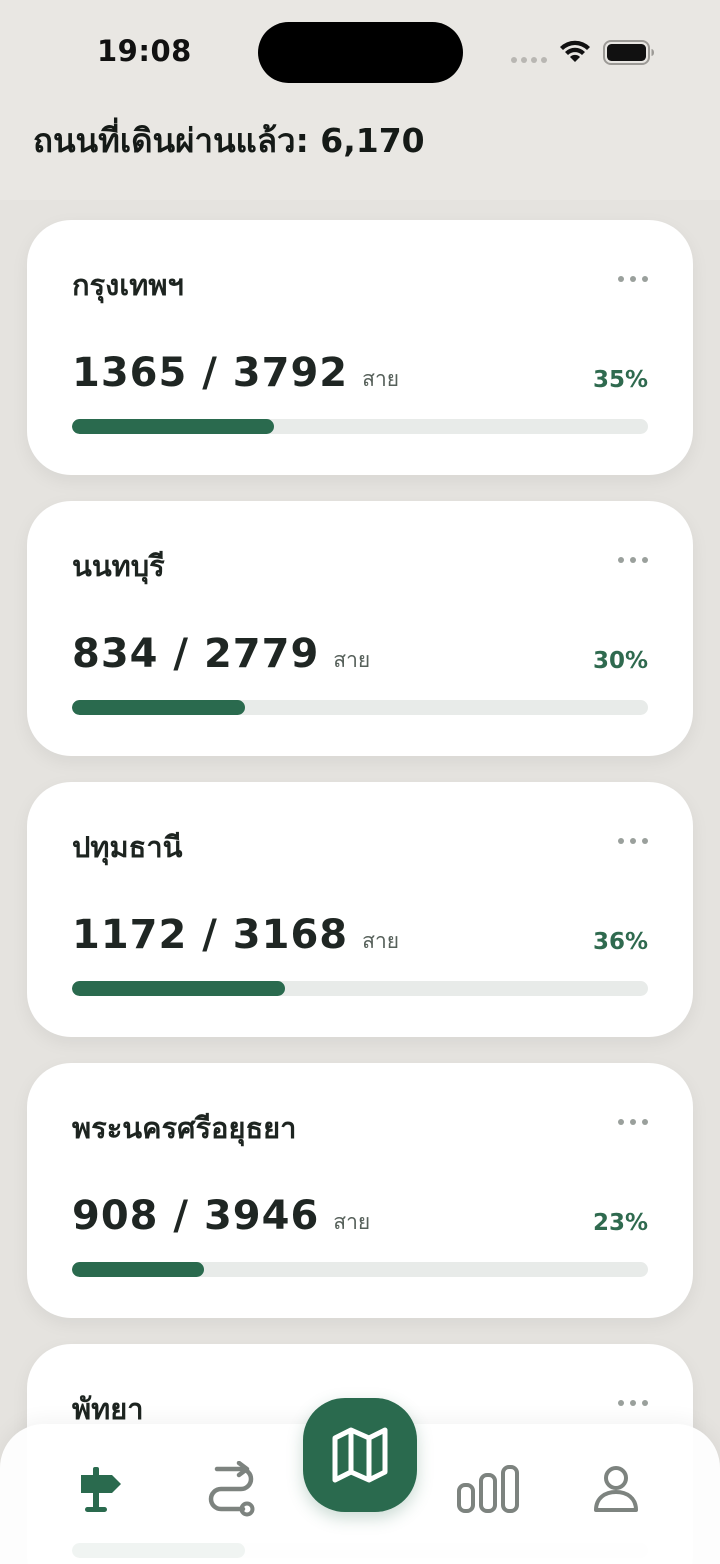  I want to click on street-count-value: 834 / 2779, so click(196, 654).